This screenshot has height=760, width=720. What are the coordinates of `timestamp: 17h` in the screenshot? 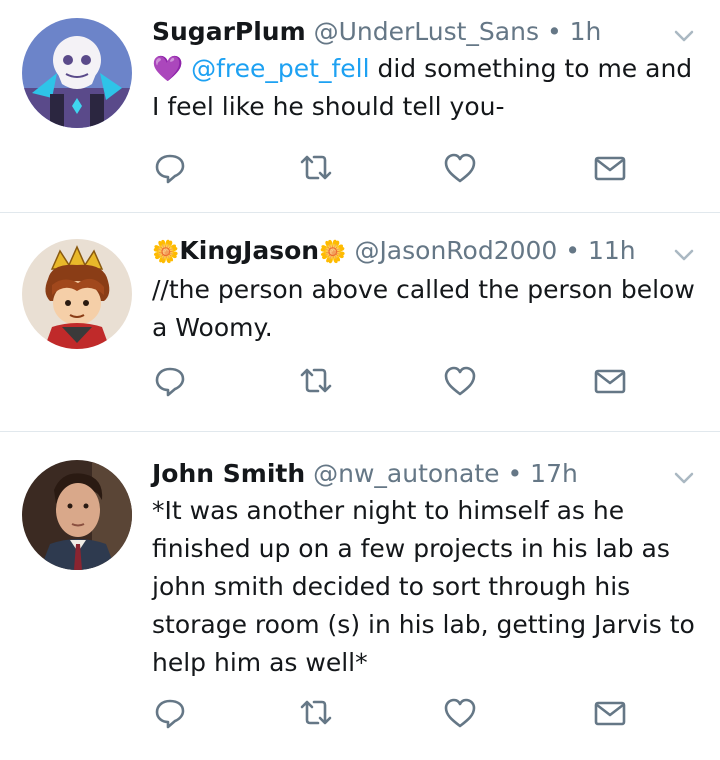 It's located at (554, 473).